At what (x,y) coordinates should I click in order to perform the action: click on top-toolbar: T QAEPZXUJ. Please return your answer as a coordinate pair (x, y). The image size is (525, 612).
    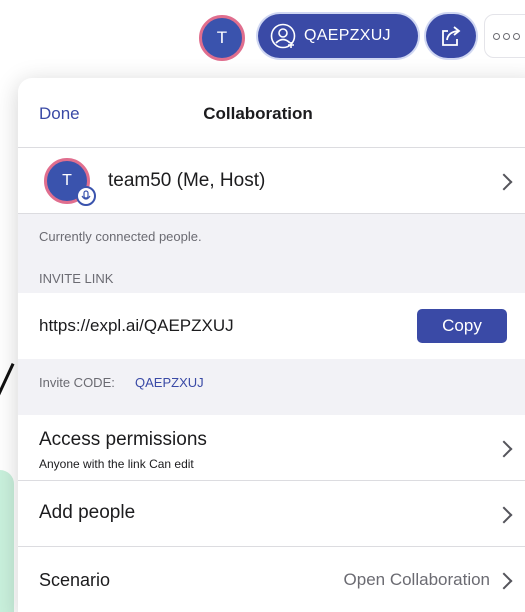
    Looking at the image, I should click on (262, 35).